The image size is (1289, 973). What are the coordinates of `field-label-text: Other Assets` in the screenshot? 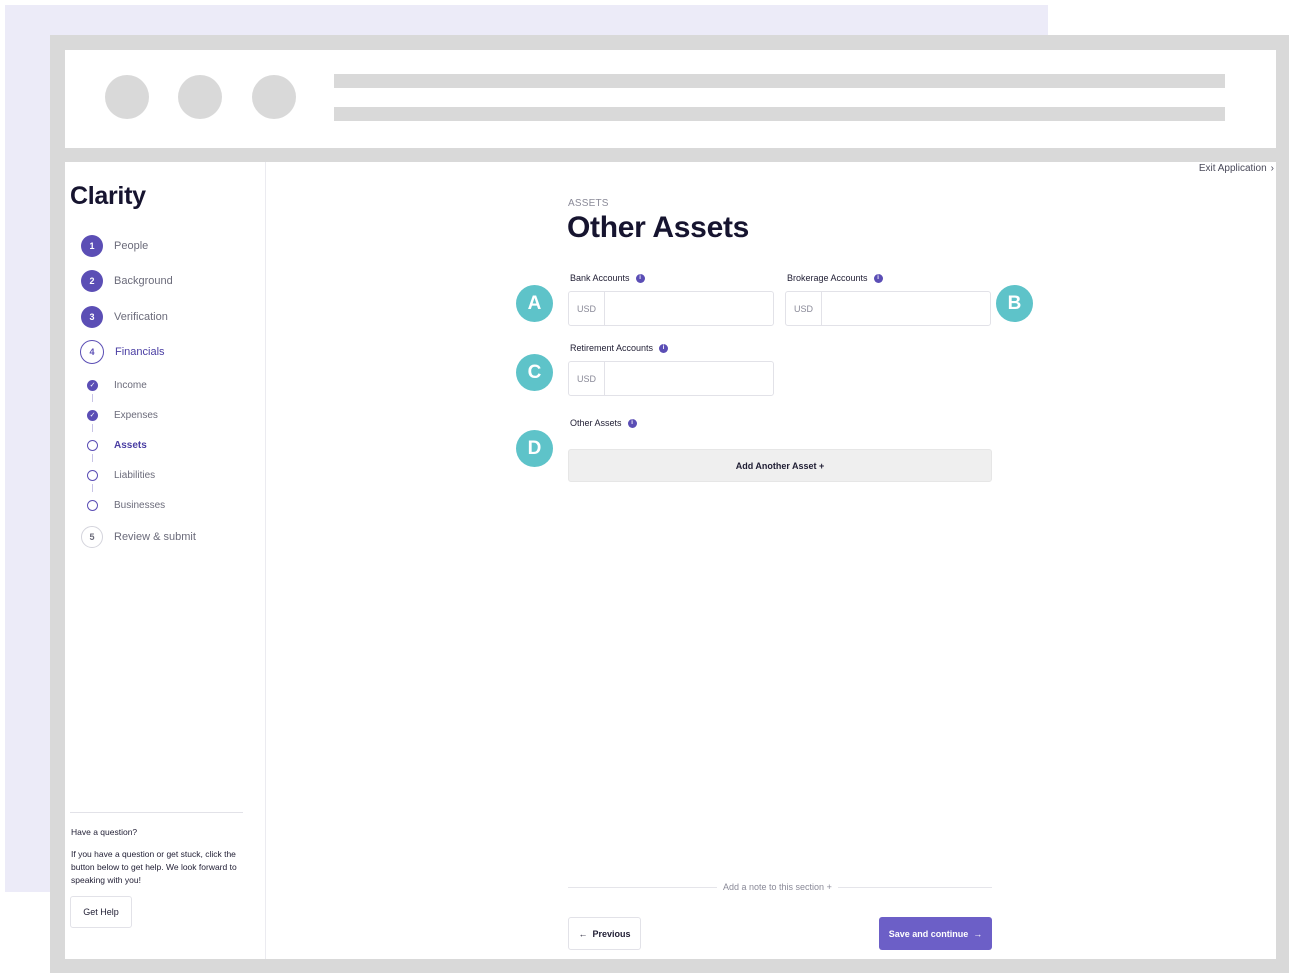 It's located at (596, 423).